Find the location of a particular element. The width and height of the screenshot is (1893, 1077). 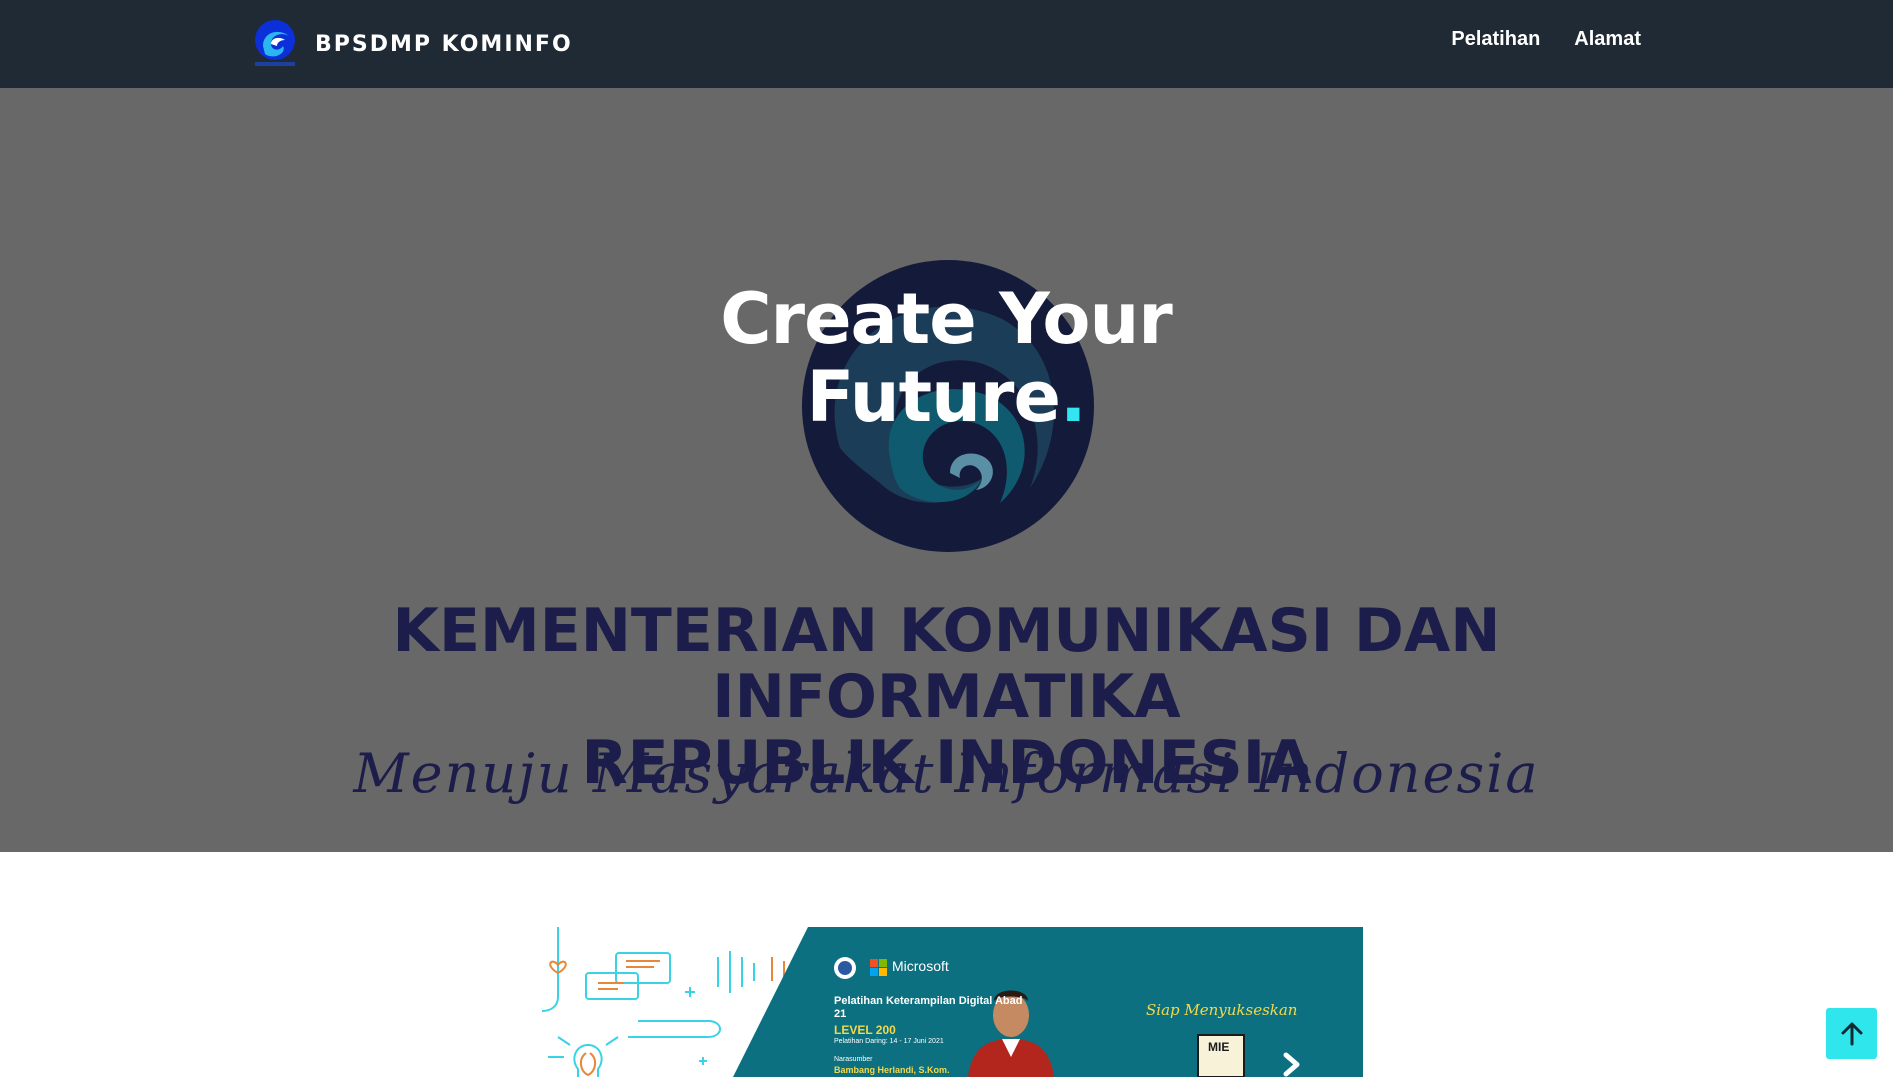

hero-headline-line2: Future. is located at coordinates (946, 397).